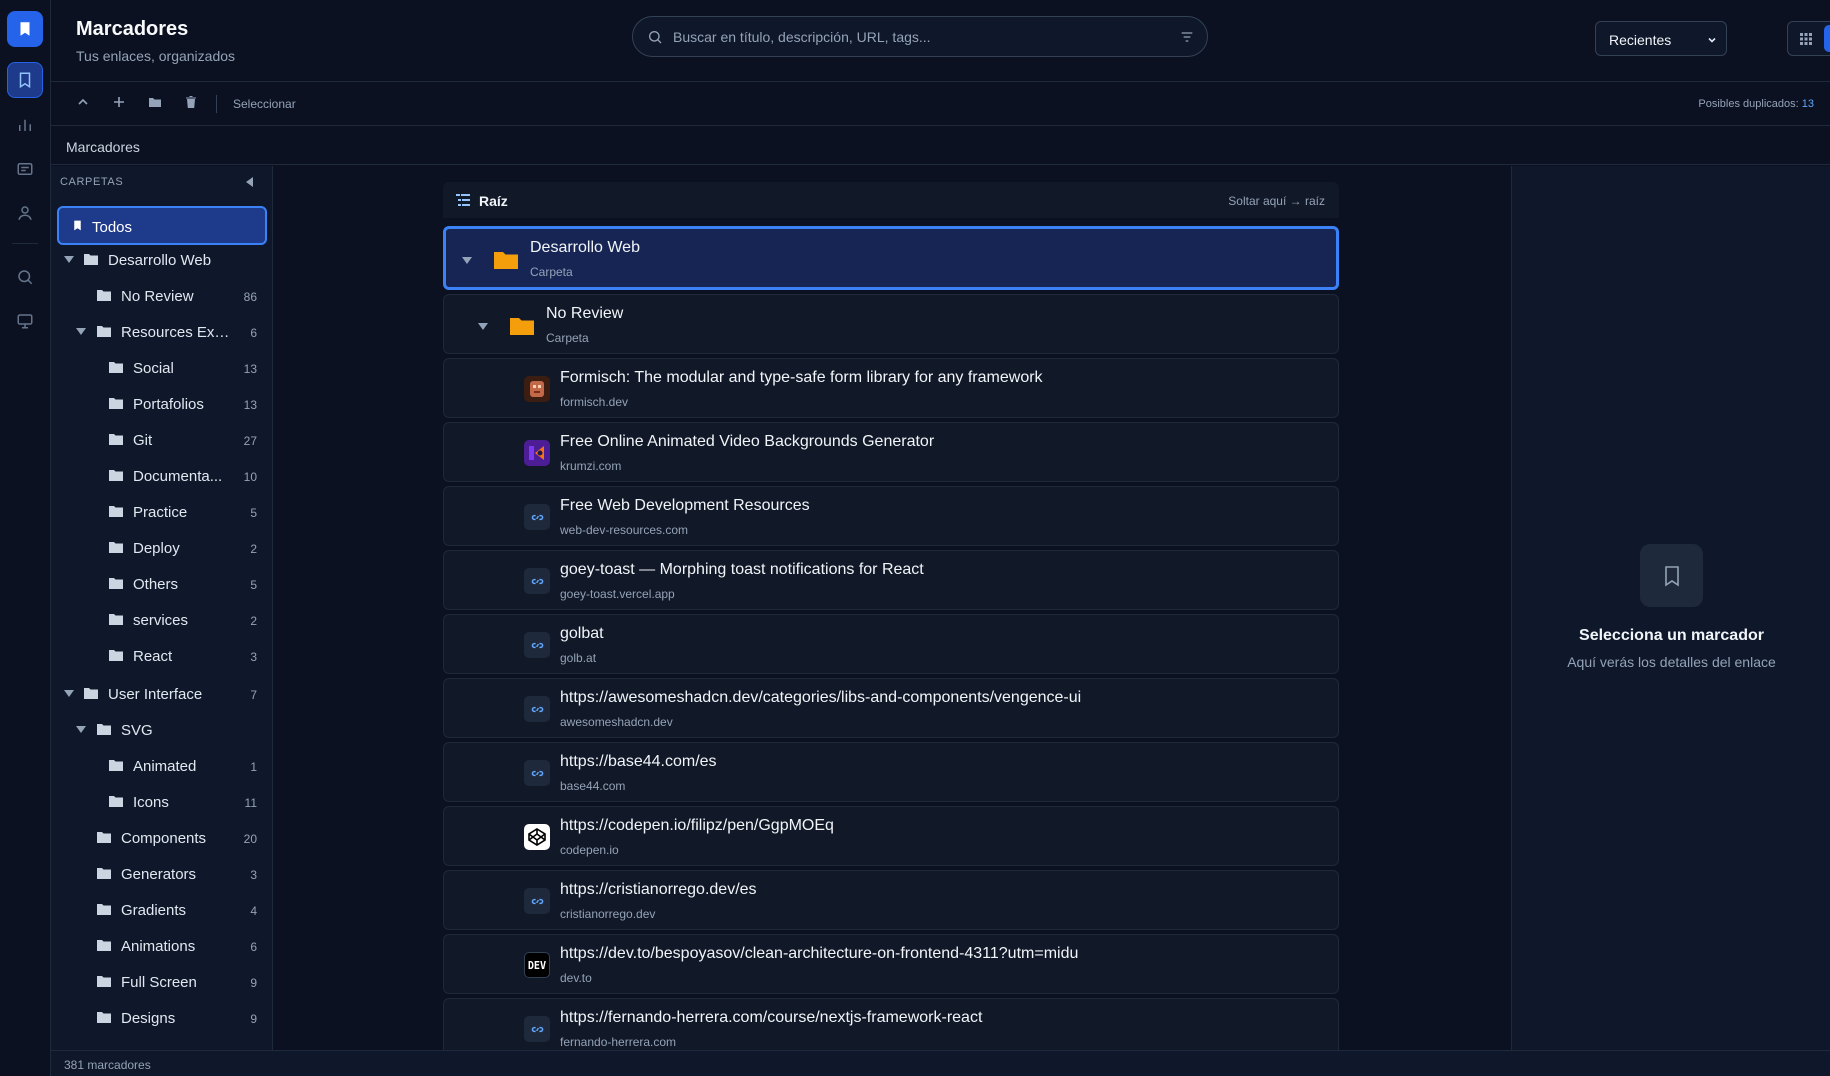  I want to click on delete-button, so click(193, 104).